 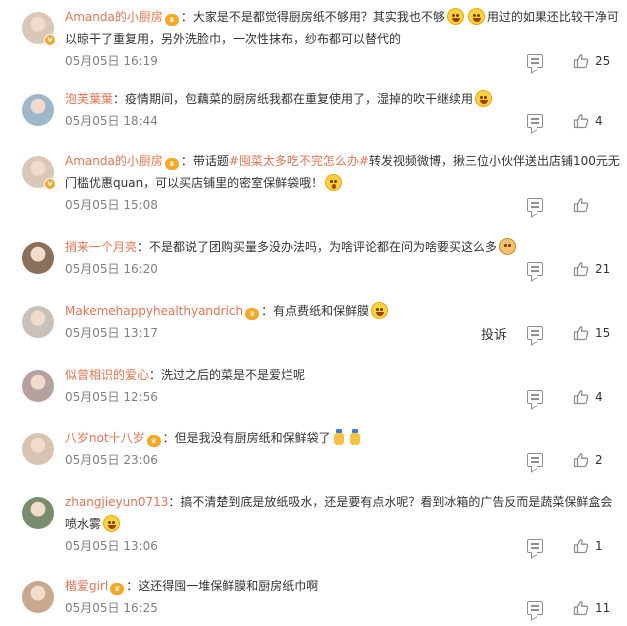 I want to click on like-button, so click(x=593, y=205).